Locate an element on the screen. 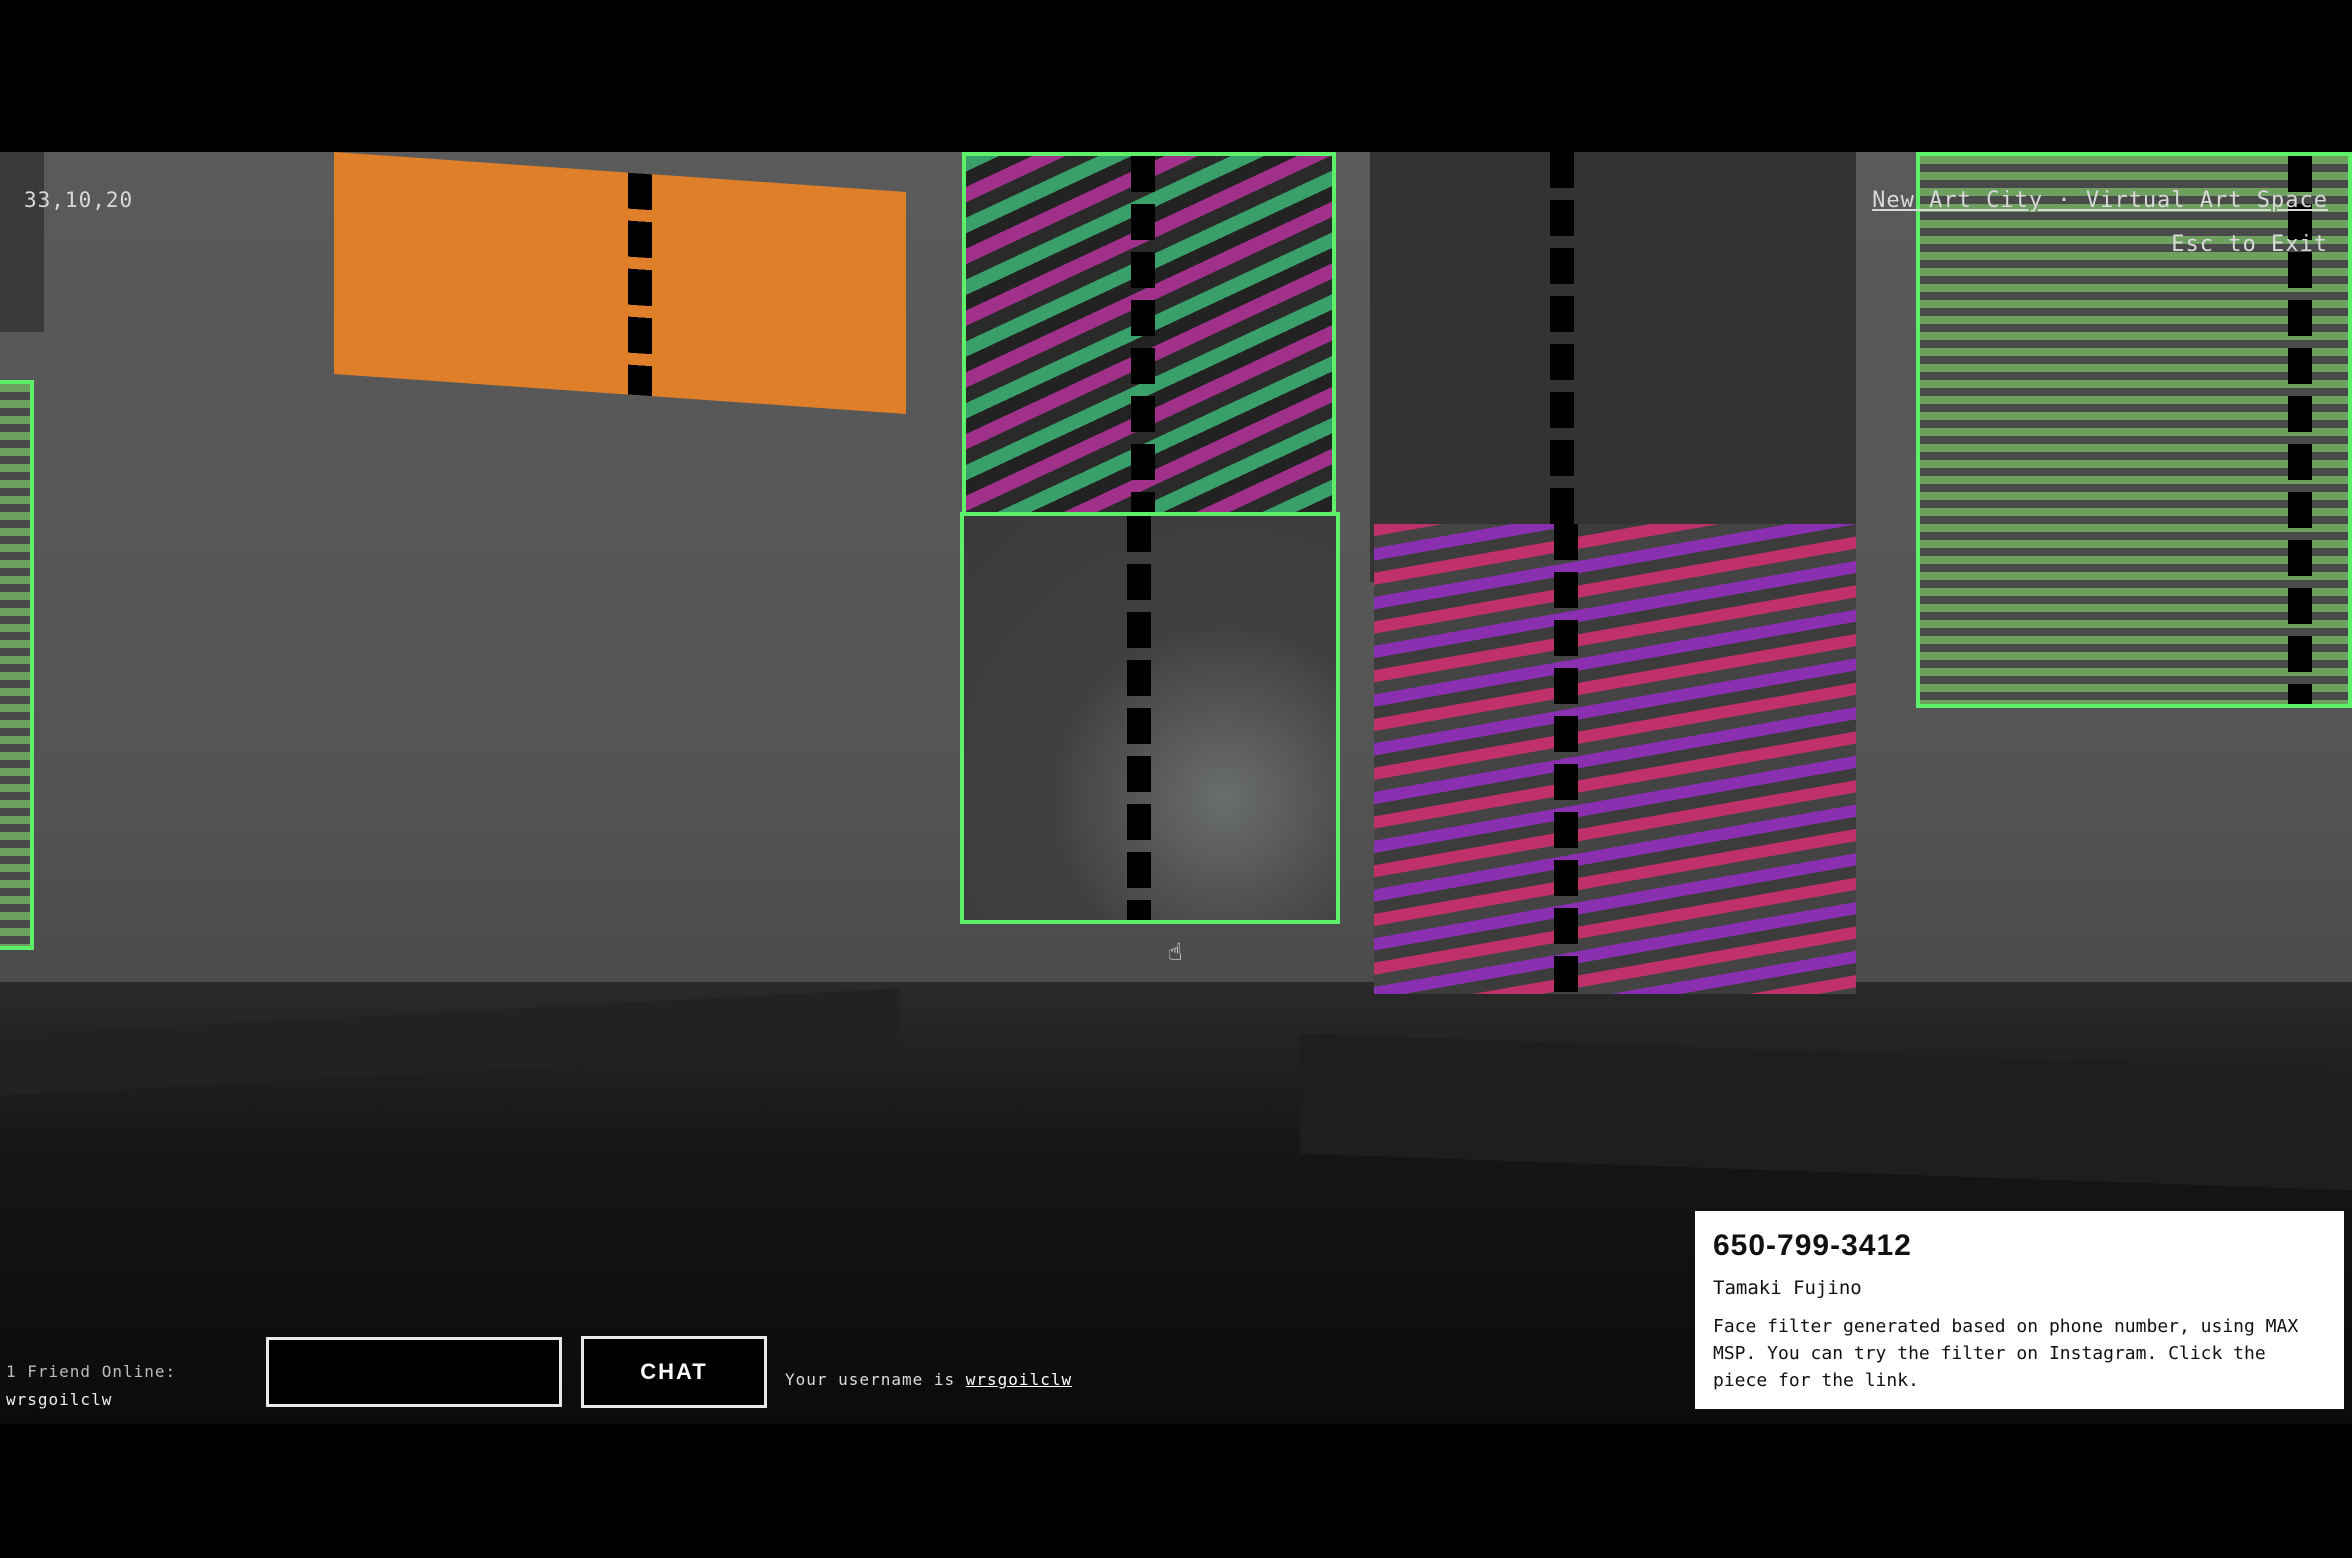 This screenshot has width=2352, height=1558. friends-online-label: 1 Friend Online: is located at coordinates (91, 1371).